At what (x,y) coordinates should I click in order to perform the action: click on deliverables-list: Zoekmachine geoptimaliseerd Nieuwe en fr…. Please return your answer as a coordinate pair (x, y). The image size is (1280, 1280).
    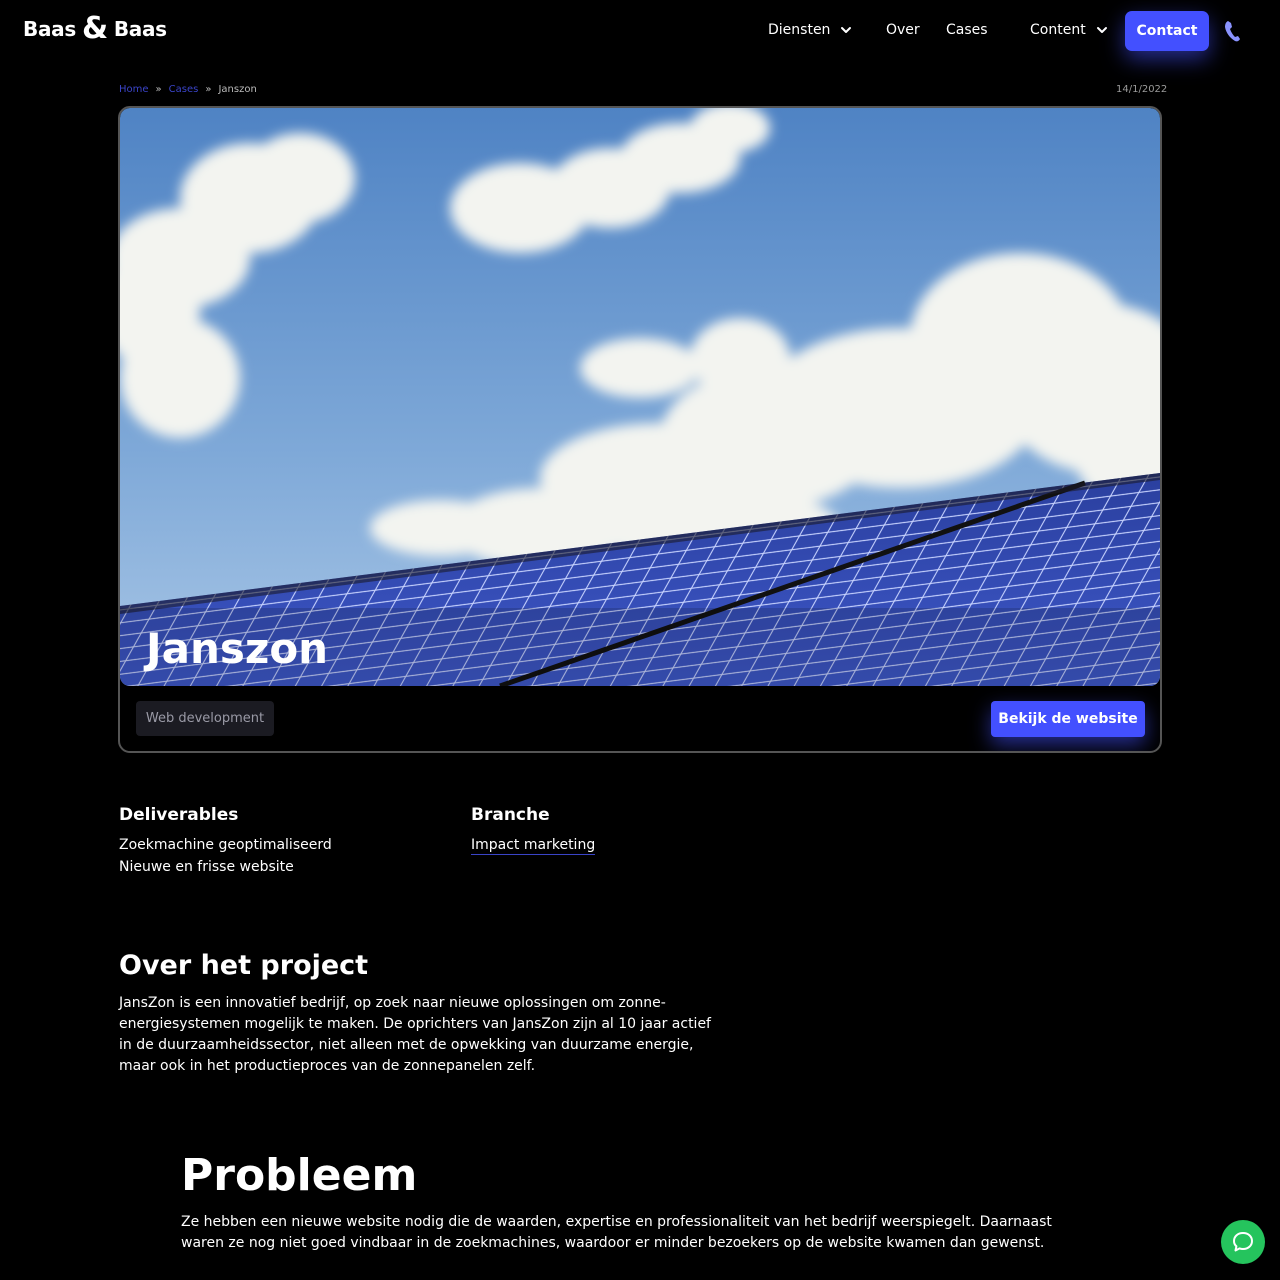
    Looking at the image, I should click on (225, 856).